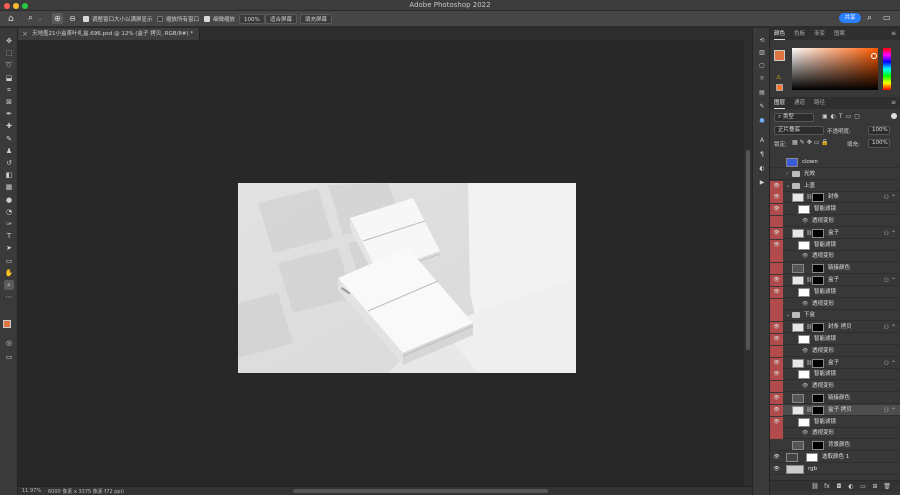  Describe the element at coordinates (835, 162) in the screenshot. I see `layer-row: clown` at that location.